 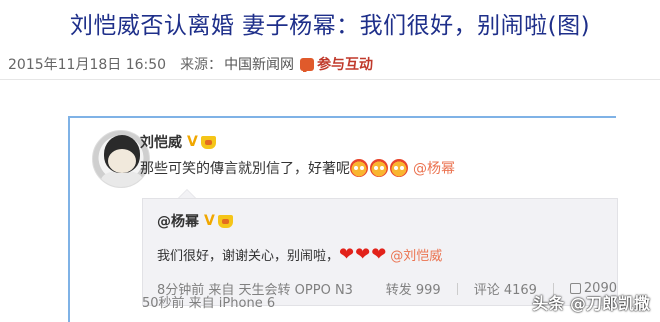 What do you see at coordinates (345, 65) in the screenshot?
I see `interact-label: 参与互动` at bounding box center [345, 65].